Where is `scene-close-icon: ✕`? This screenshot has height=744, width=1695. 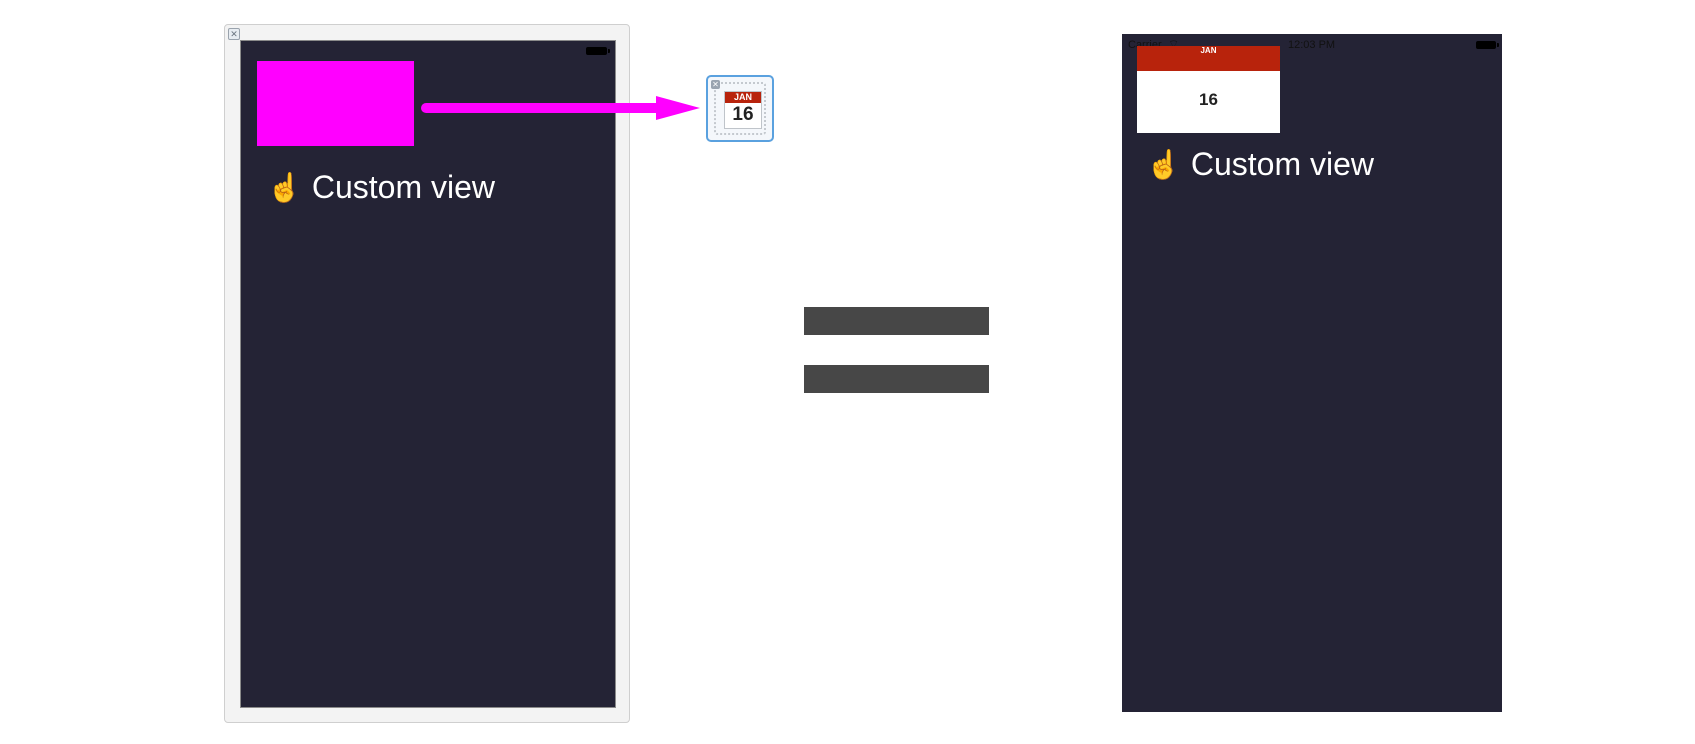
scene-close-icon: ✕ is located at coordinates (234, 34).